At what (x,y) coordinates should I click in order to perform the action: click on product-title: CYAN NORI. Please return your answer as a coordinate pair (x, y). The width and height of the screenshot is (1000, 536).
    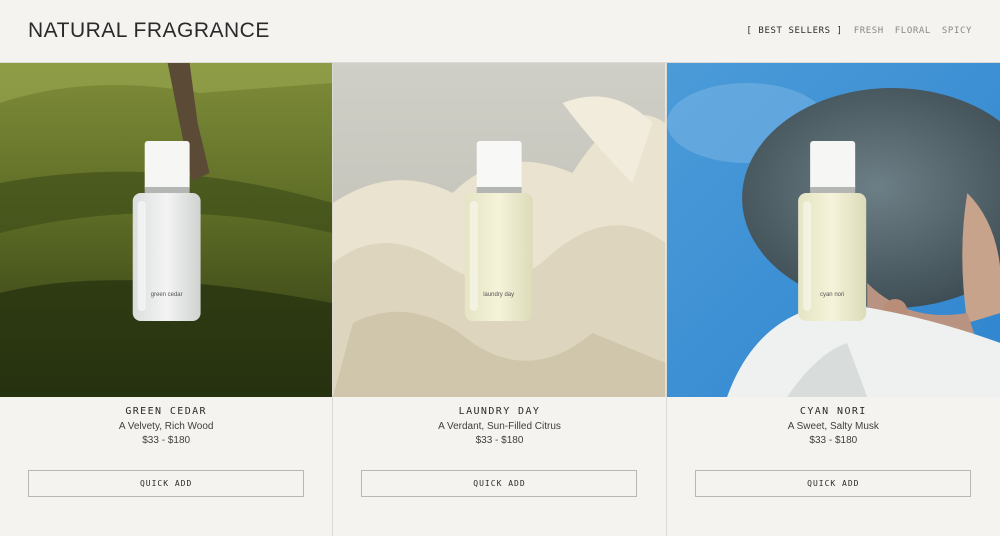
    Looking at the image, I should click on (833, 411).